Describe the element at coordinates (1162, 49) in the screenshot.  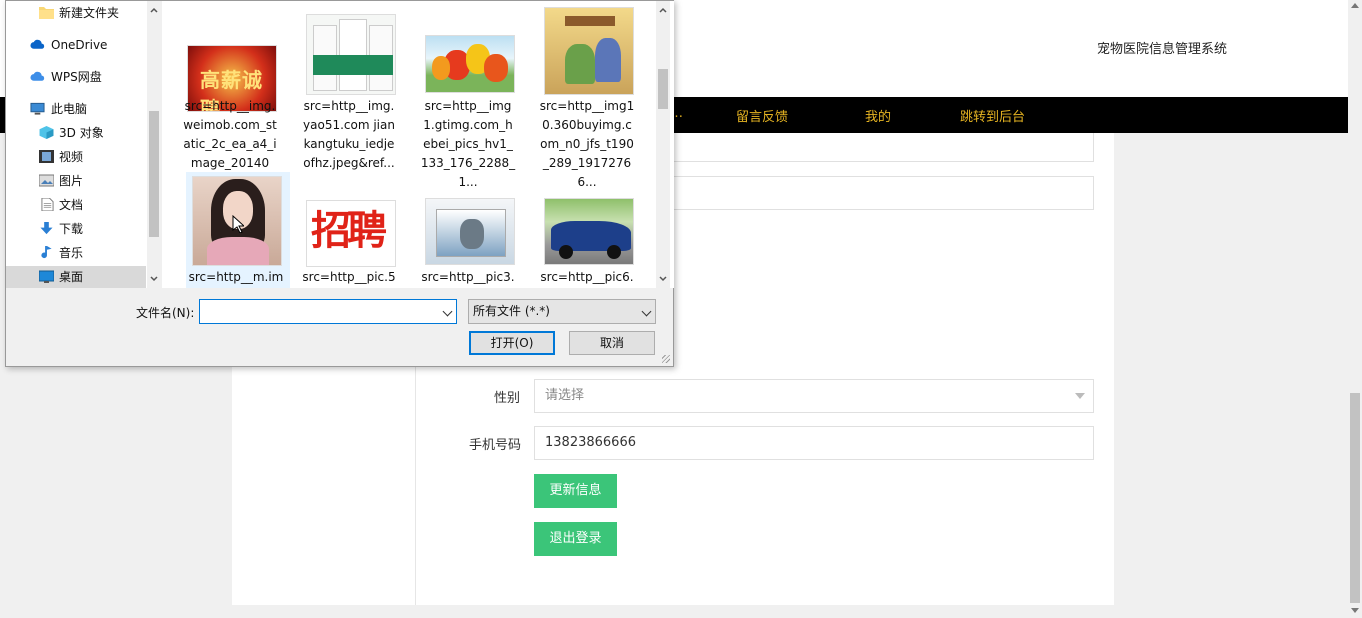
I see `site-title: 宠物医院信息管理系统` at that location.